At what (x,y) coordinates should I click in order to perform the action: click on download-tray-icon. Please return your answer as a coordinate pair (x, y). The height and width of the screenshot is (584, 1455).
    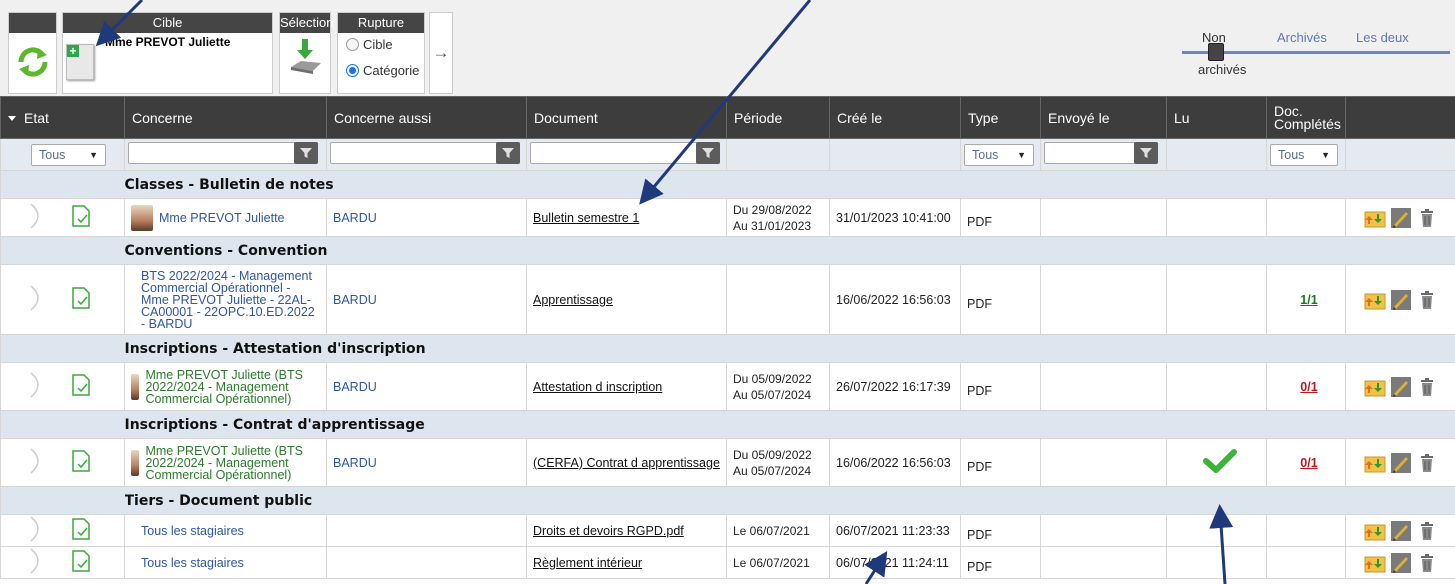
    Looking at the image, I should click on (306, 57).